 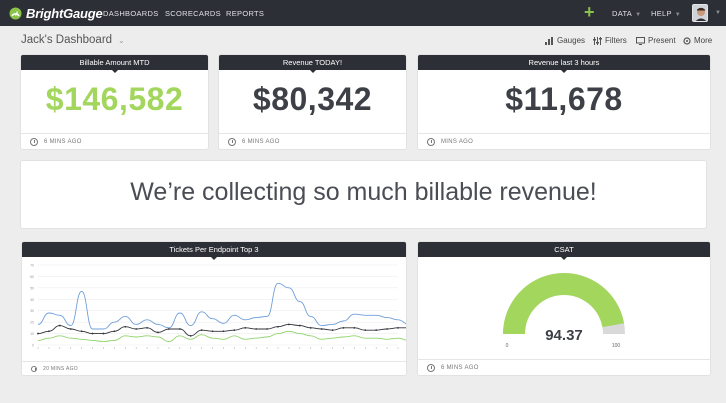 I want to click on present-button: Present, so click(x=656, y=40).